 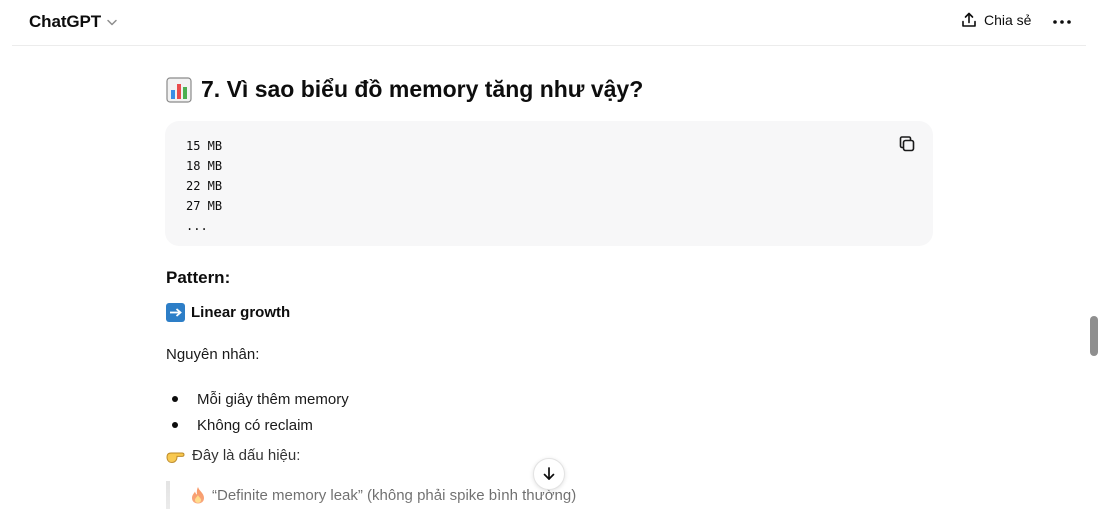 What do you see at coordinates (1094, 336) in the screenshot?
I see `scrollbar-thumb` at bounding box center [1094, 336].